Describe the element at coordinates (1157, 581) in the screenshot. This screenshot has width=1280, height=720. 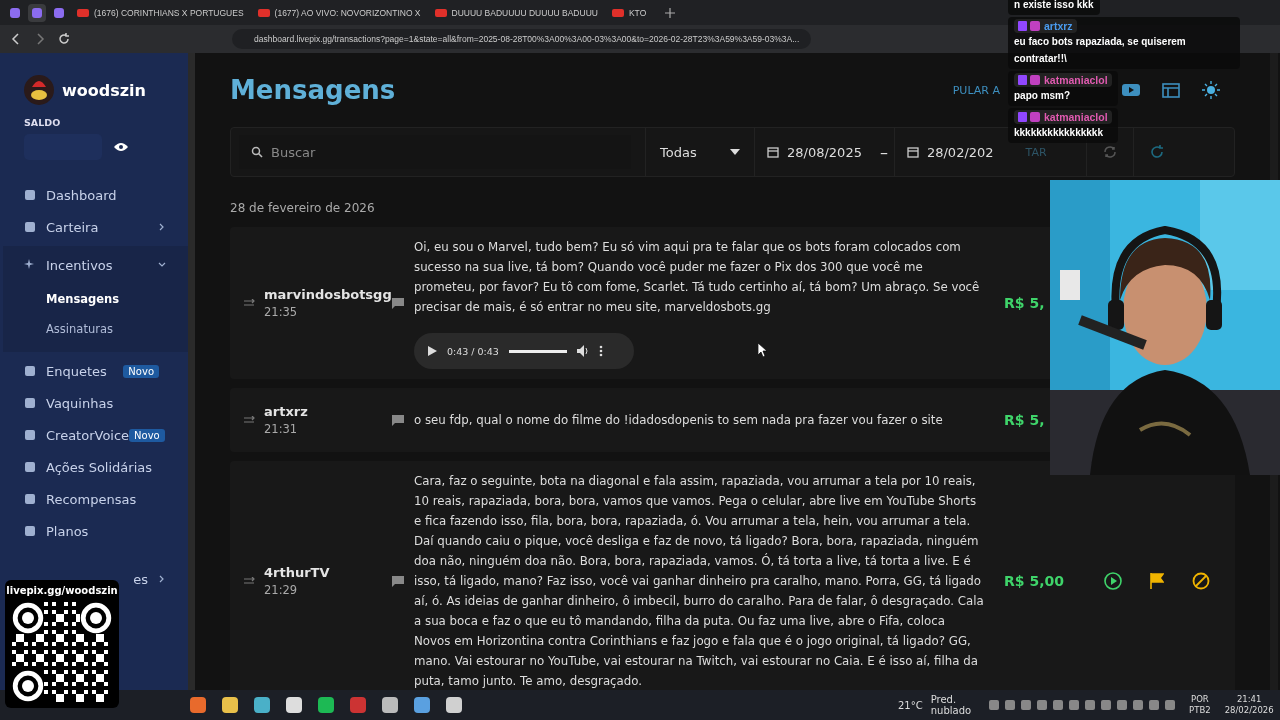
I see `flag-icon` at that location.